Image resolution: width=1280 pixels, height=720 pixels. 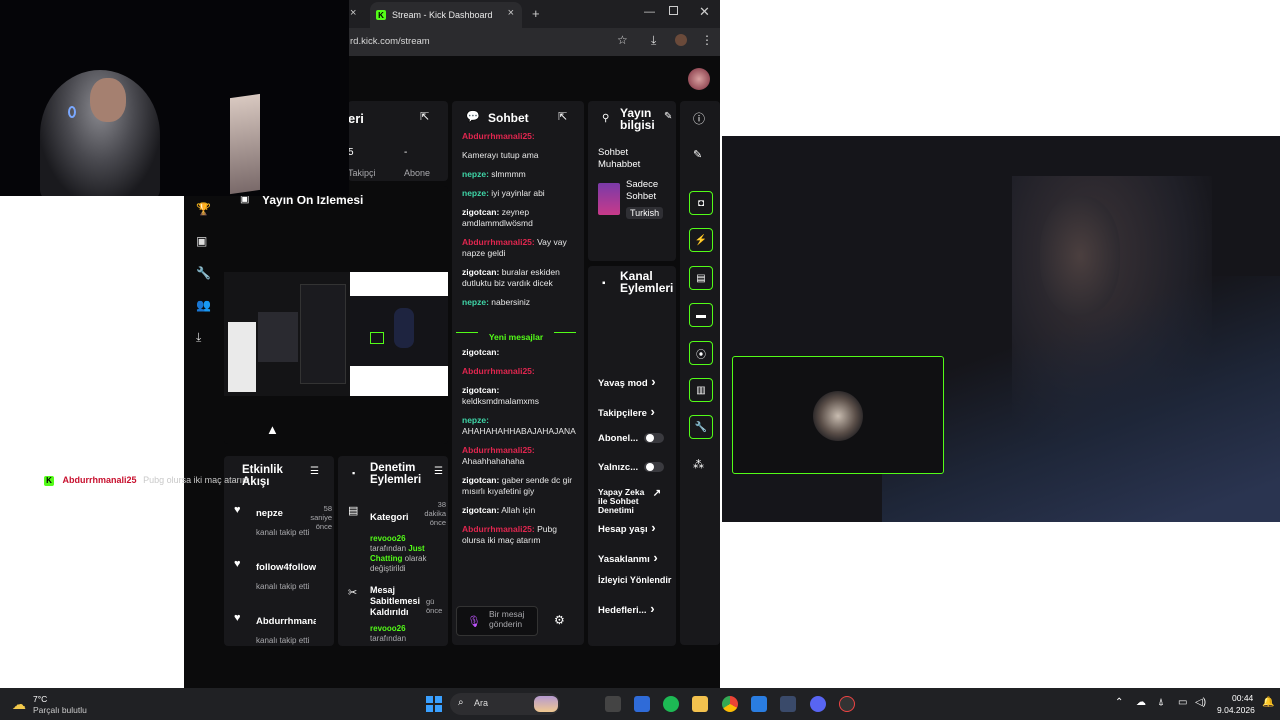 What do you see at coordinates (1141, 702) in the screenshot?
I see `tray-cloud-icon: ☁` at bounding box center [1141, 702].